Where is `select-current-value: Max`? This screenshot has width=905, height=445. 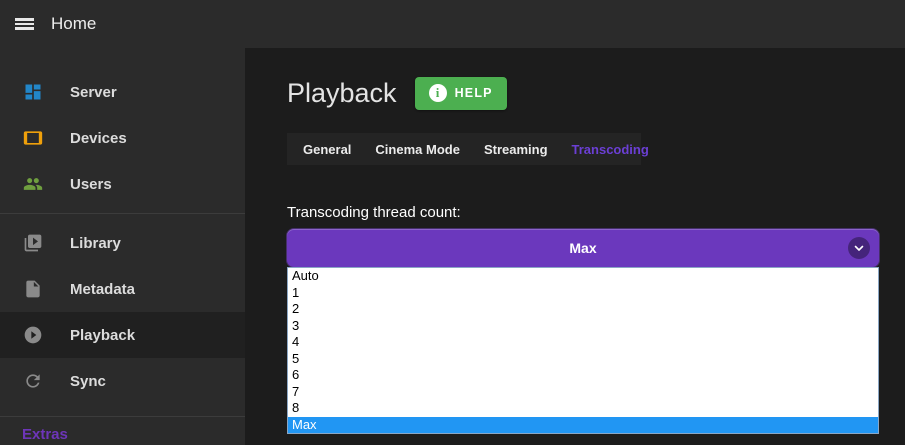
select-current-value: Max is located at coordinates (583, 248).